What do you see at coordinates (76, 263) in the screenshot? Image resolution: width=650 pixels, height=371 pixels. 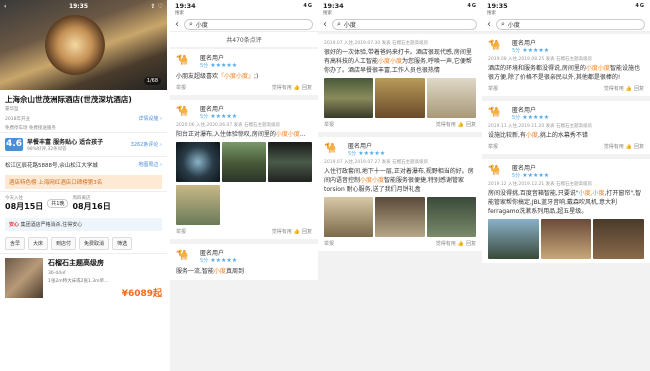 I see `room-name: 石榴石主题高级房` at bounding box center [76, 263].